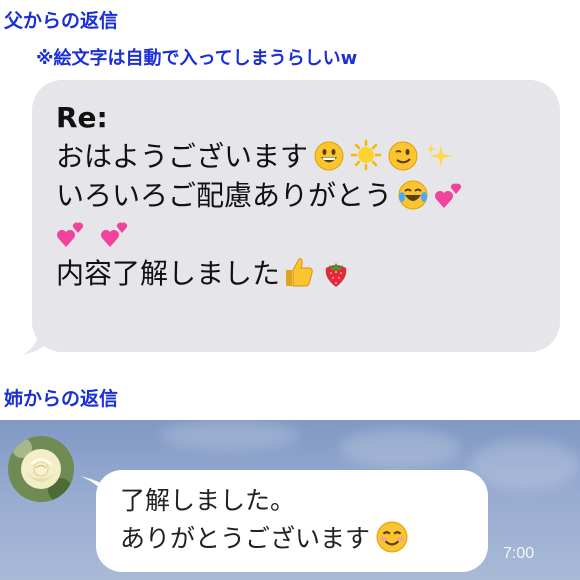  What do you see at coordinates (245, 538) in the screenshot?
I see `sister-thanks-text: ありがとうございます` at bounding box center [245, 538].